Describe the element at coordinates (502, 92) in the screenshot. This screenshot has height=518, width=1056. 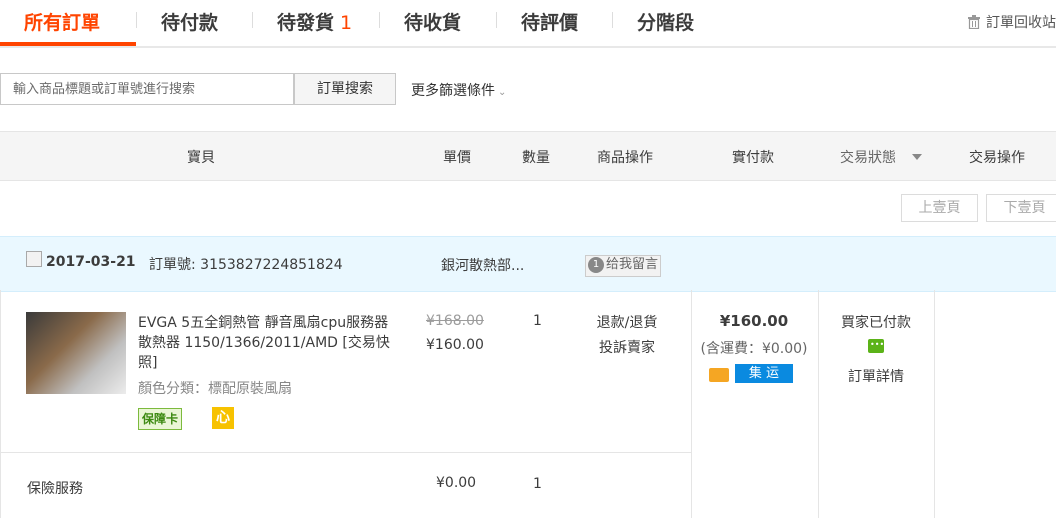
I see `chevron-down-icon: ⌄` at that location.